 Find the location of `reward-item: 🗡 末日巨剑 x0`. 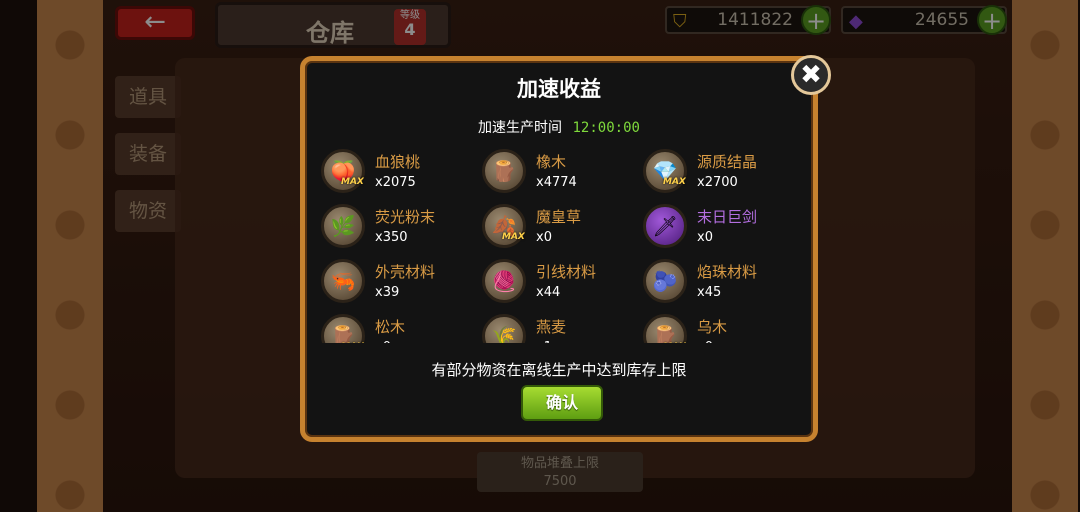

reward-item: 🗡 末日巨剑 x0 is located at coordinates (720, 227).